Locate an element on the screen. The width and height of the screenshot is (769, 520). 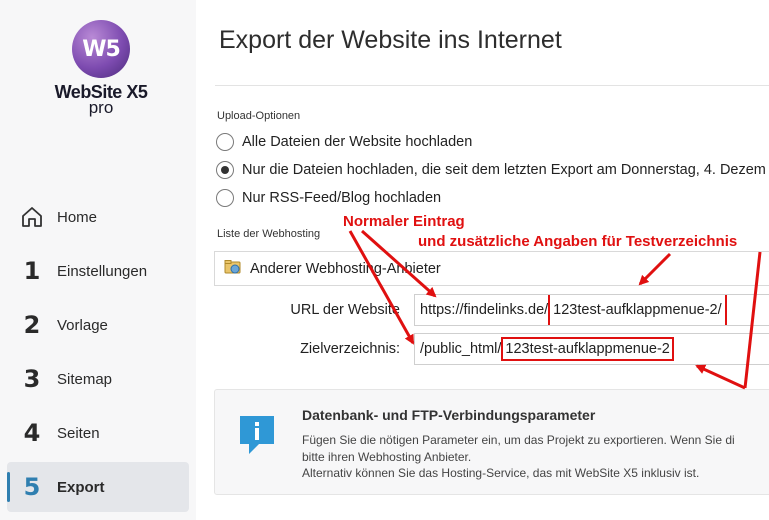
target-dir-label: Zielverzeichnis: is located at coordinates (350, 349).